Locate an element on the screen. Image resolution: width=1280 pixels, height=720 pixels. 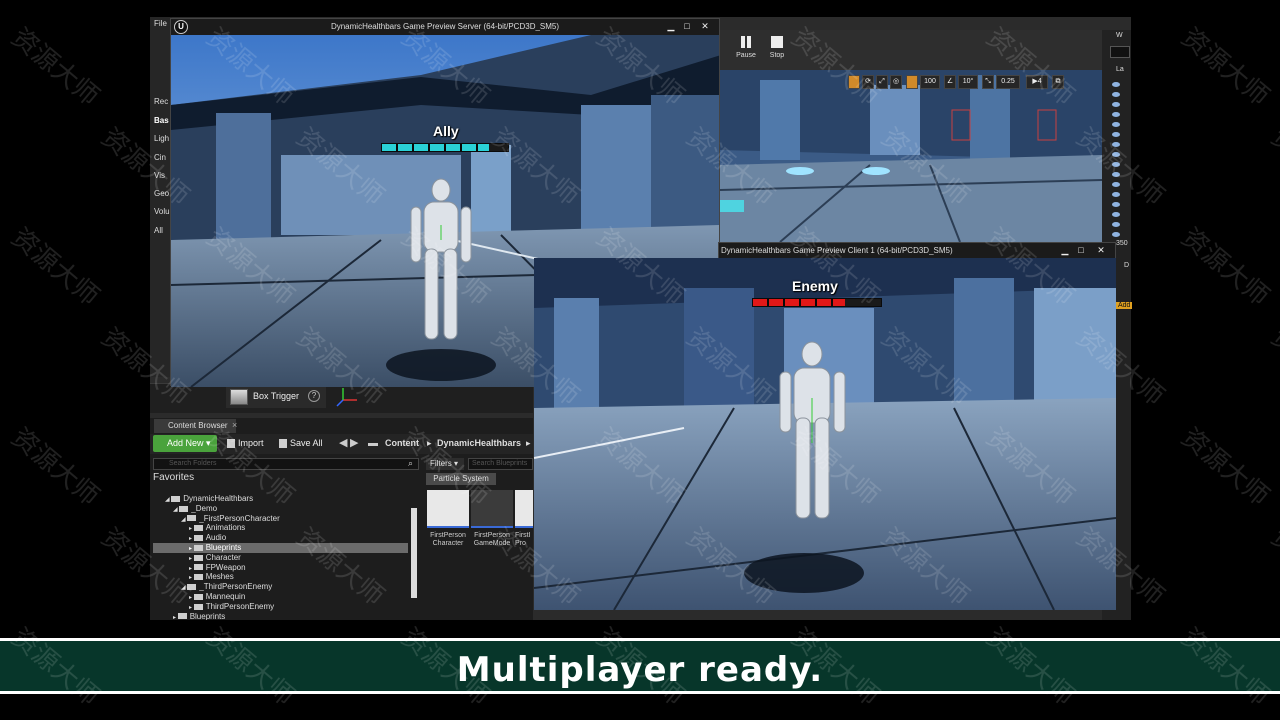
folder-tree-item: ▸ Character is located at coordinates (280, 558).